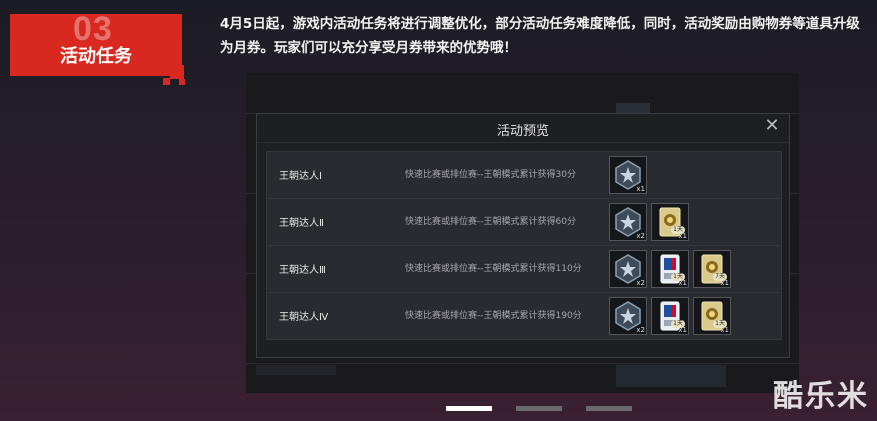 This screenshot has width=877, height=421. I want to click on task-row: 王朝达人Ⅲ 快速比赛或排位赛--王朝模式累计获得110分 x2 1天 x1 7天 x1, so click(524, 269).